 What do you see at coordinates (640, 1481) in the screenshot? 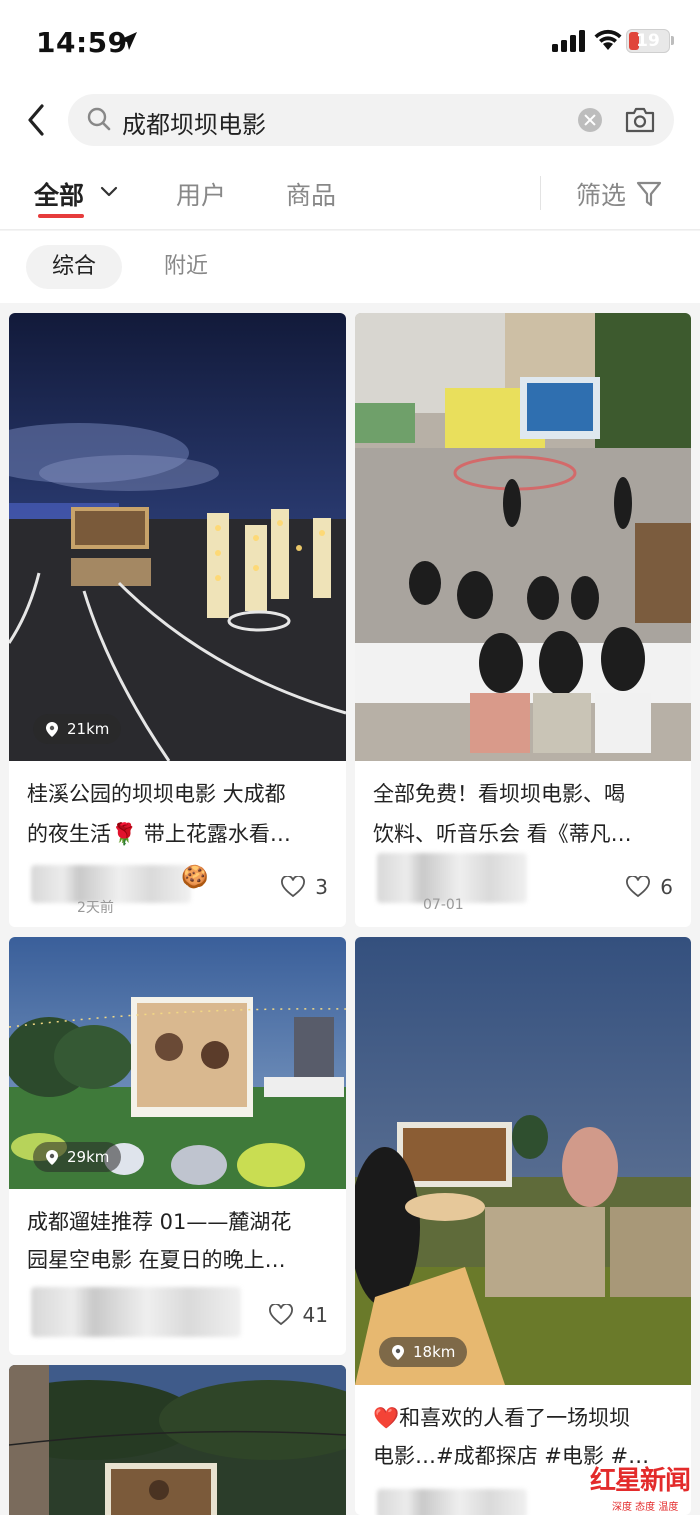
I see `watermark-logo: 红星新闻` at bounding box center [640, 1481].